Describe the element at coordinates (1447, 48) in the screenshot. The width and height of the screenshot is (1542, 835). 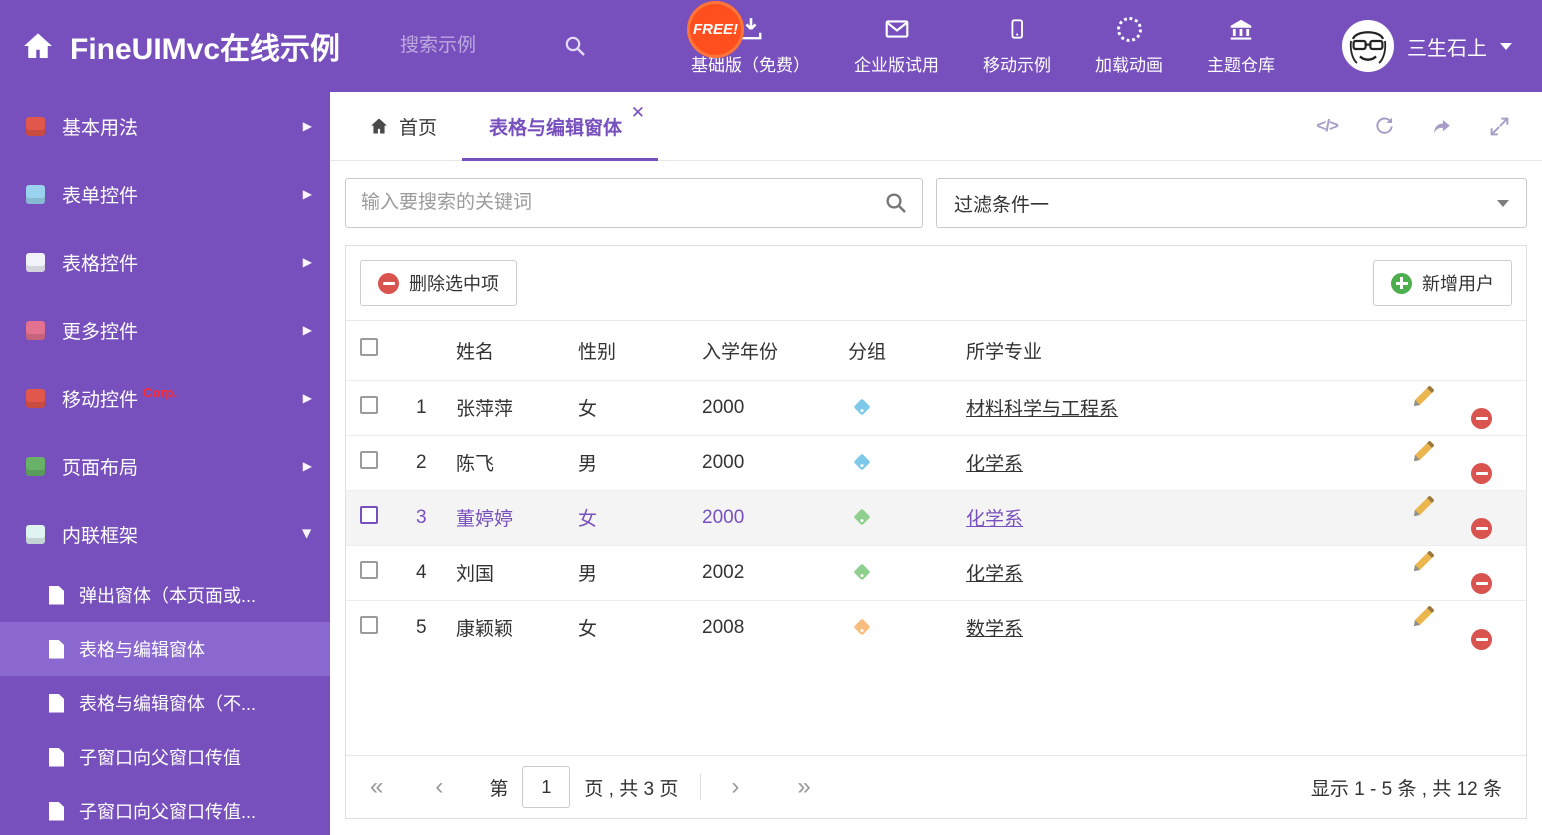
I see `user-name: 三生石上` at that location.